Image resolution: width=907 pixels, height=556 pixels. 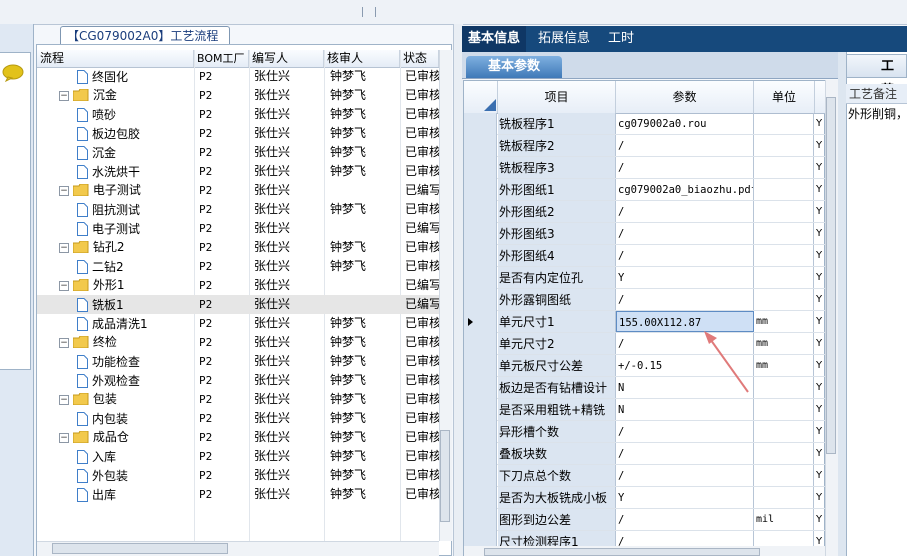 I want to click on column-header-value: 参数, so click(x=685, y=97).